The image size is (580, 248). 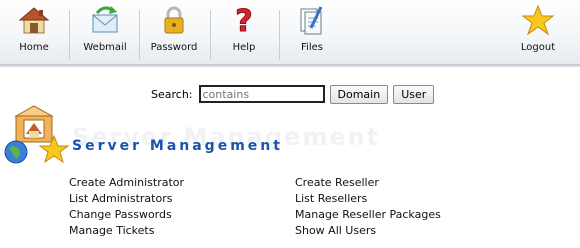 I want to click on search-input, so click(x=261, y=94).